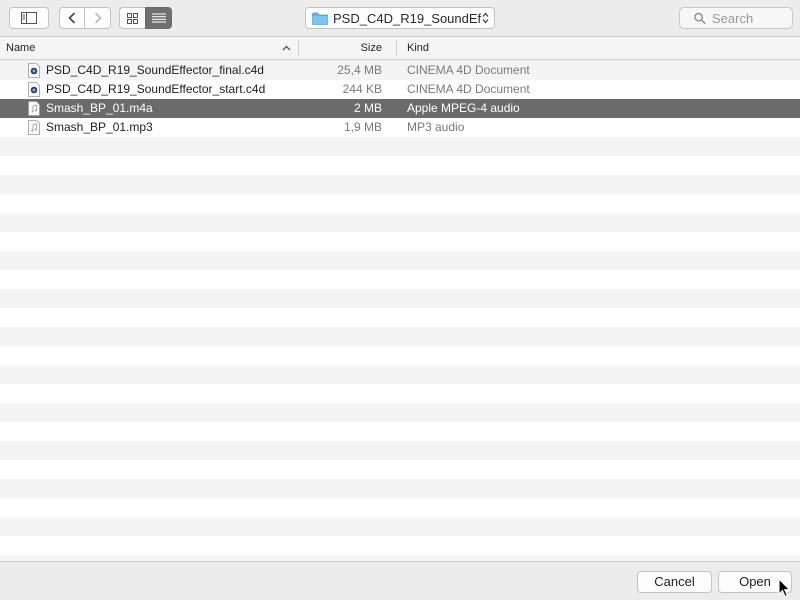 This screenshot has height=600, width=800. I want to click on column-kind: Kind, so click(418, 48).